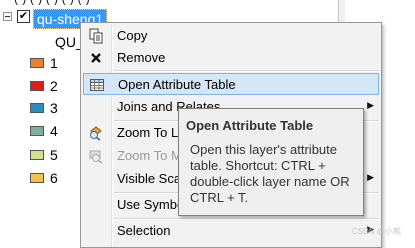  I want to click on zoom-to-layer-icon, so click(96, 133).